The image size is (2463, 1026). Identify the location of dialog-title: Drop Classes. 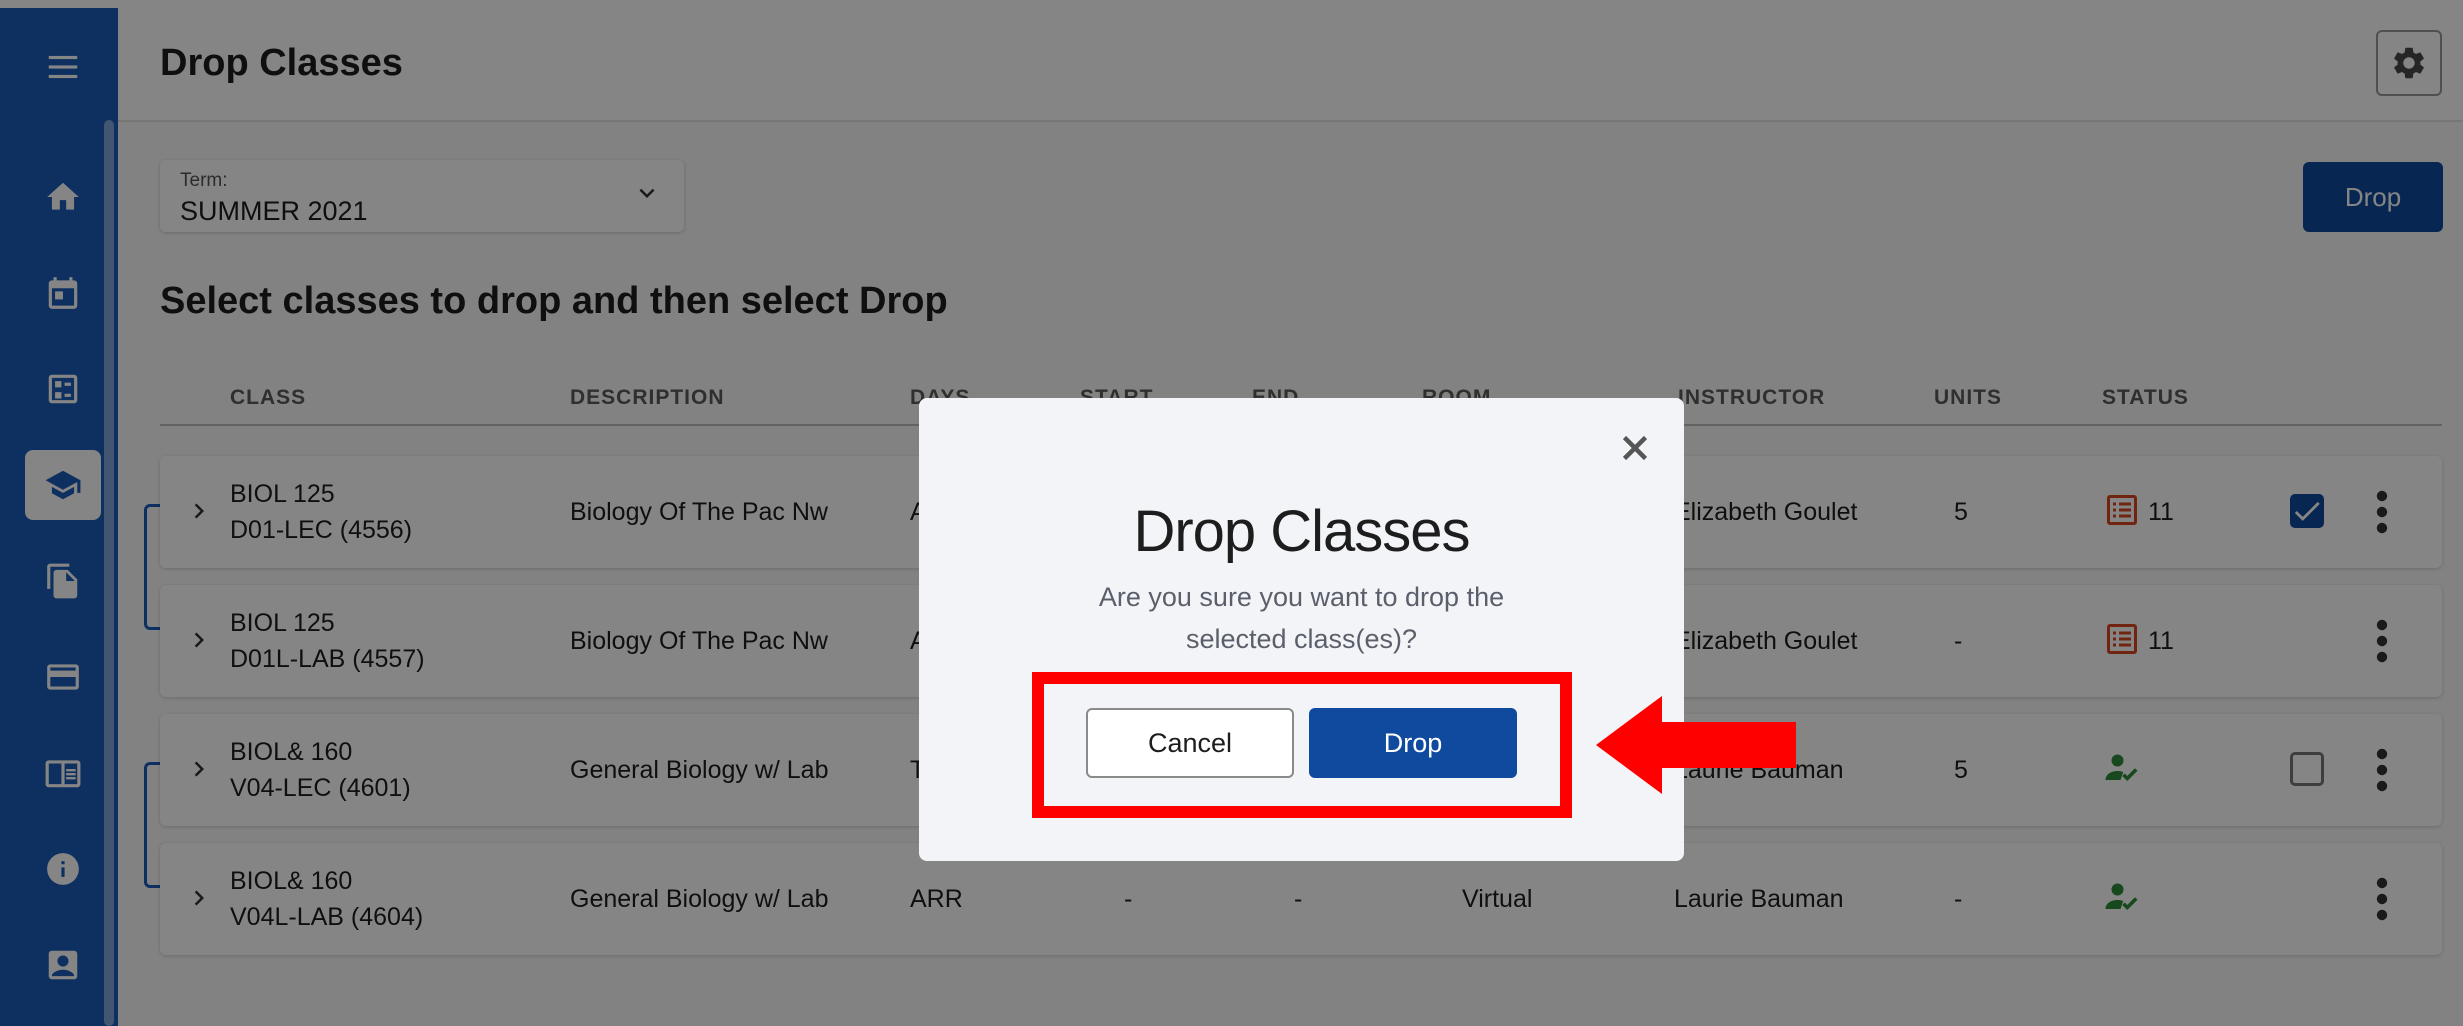
(1301, 531).